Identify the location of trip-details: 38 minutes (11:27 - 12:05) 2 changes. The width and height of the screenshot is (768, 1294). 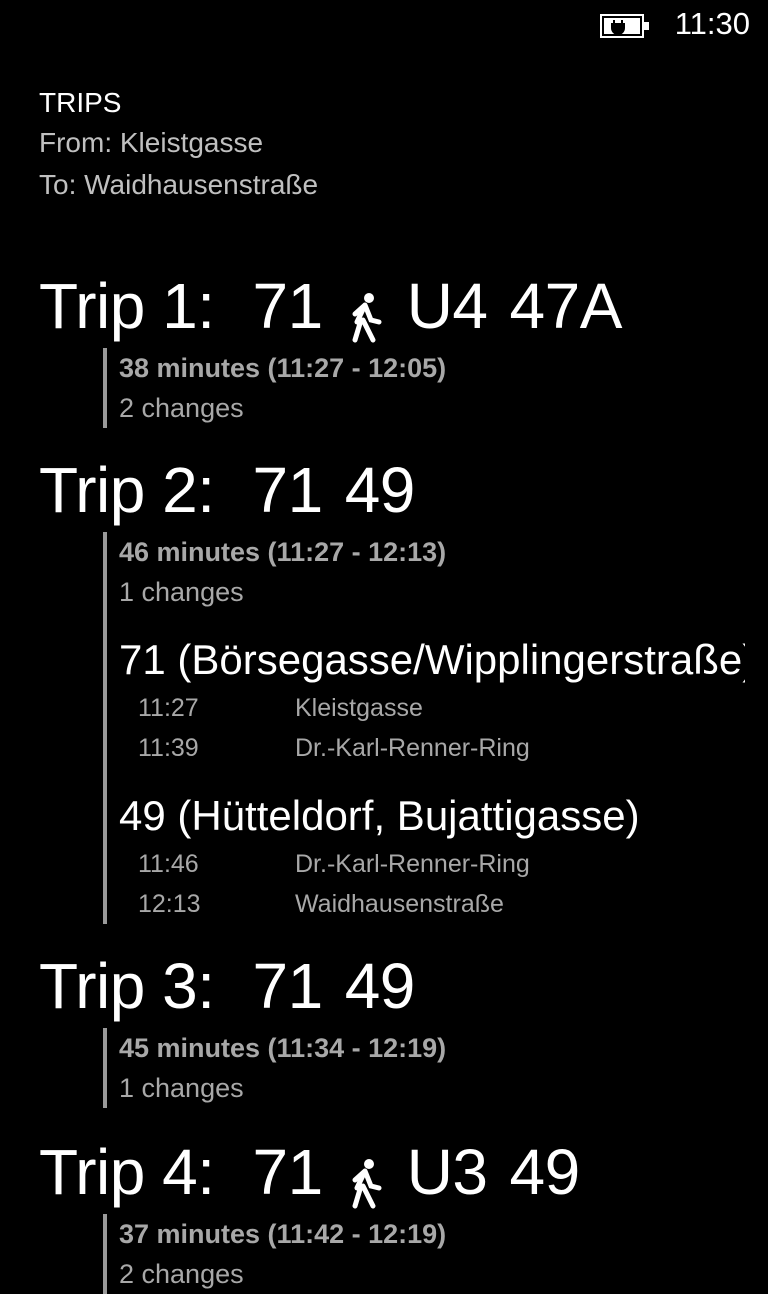
(435, 388).